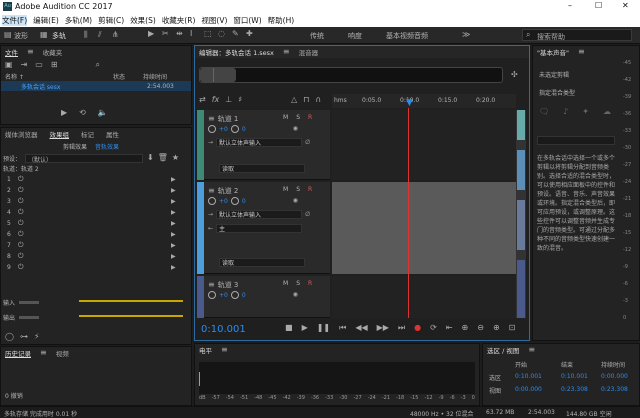 The image size is (640, 418). What do you see at coordinates (228, 191) in the screenshot?
I see `track-name: 轨道 2` at bounding box center [228, 191].